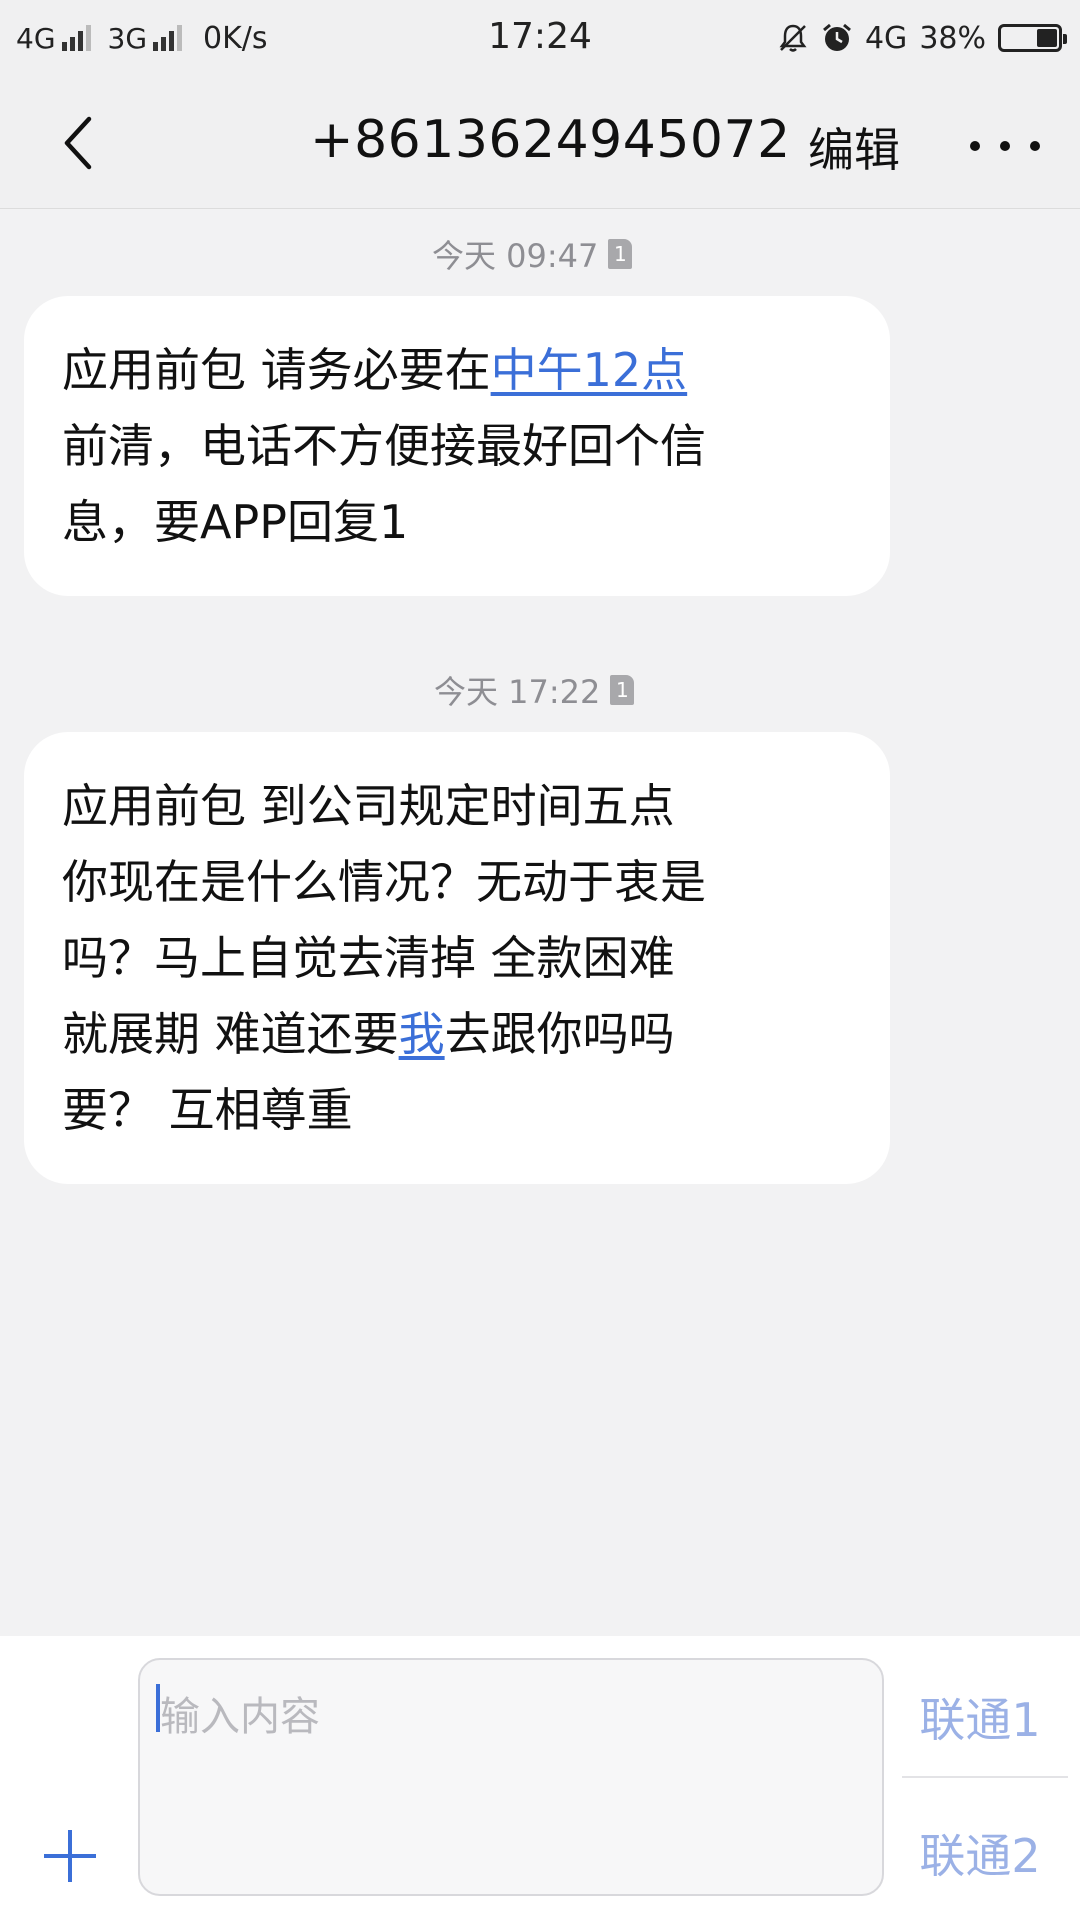 The height and width of the screenshot is (1920, 1080). I want to click on timestamp-text: 今天 09:47, so click(515, 256).